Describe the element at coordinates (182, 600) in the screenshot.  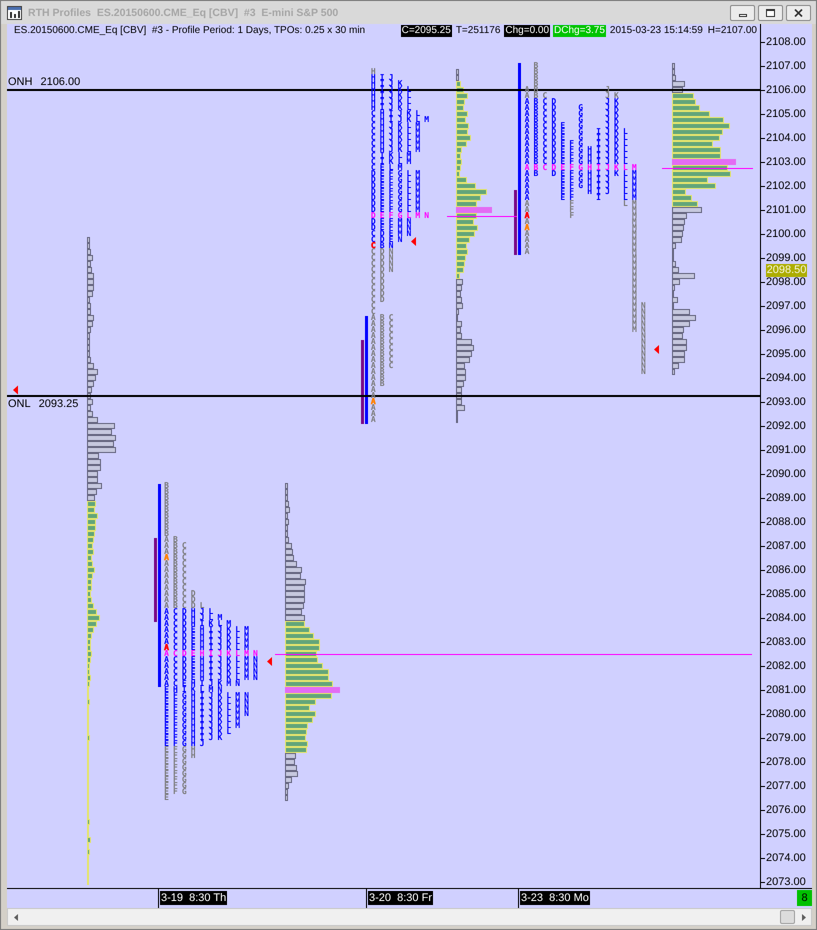
I see `tpo-letters: ABCD` at that location.